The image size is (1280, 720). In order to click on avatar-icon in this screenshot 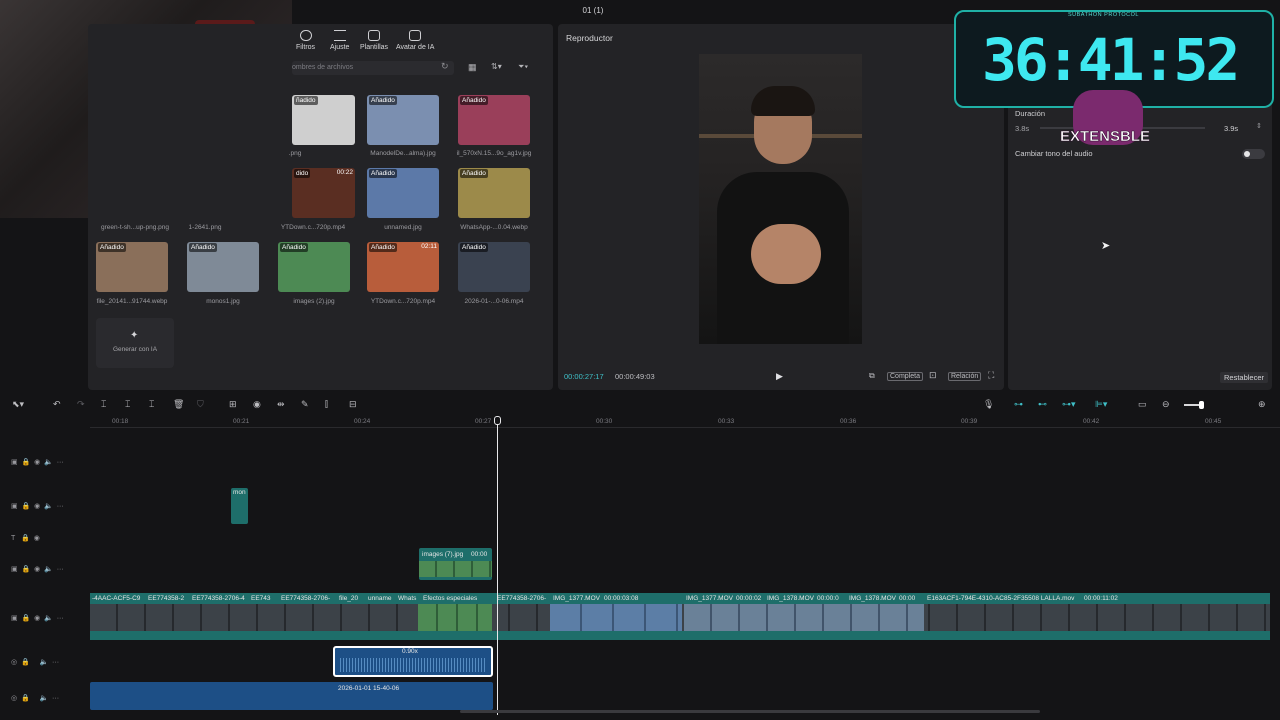, I will do `click(415, 35)`.